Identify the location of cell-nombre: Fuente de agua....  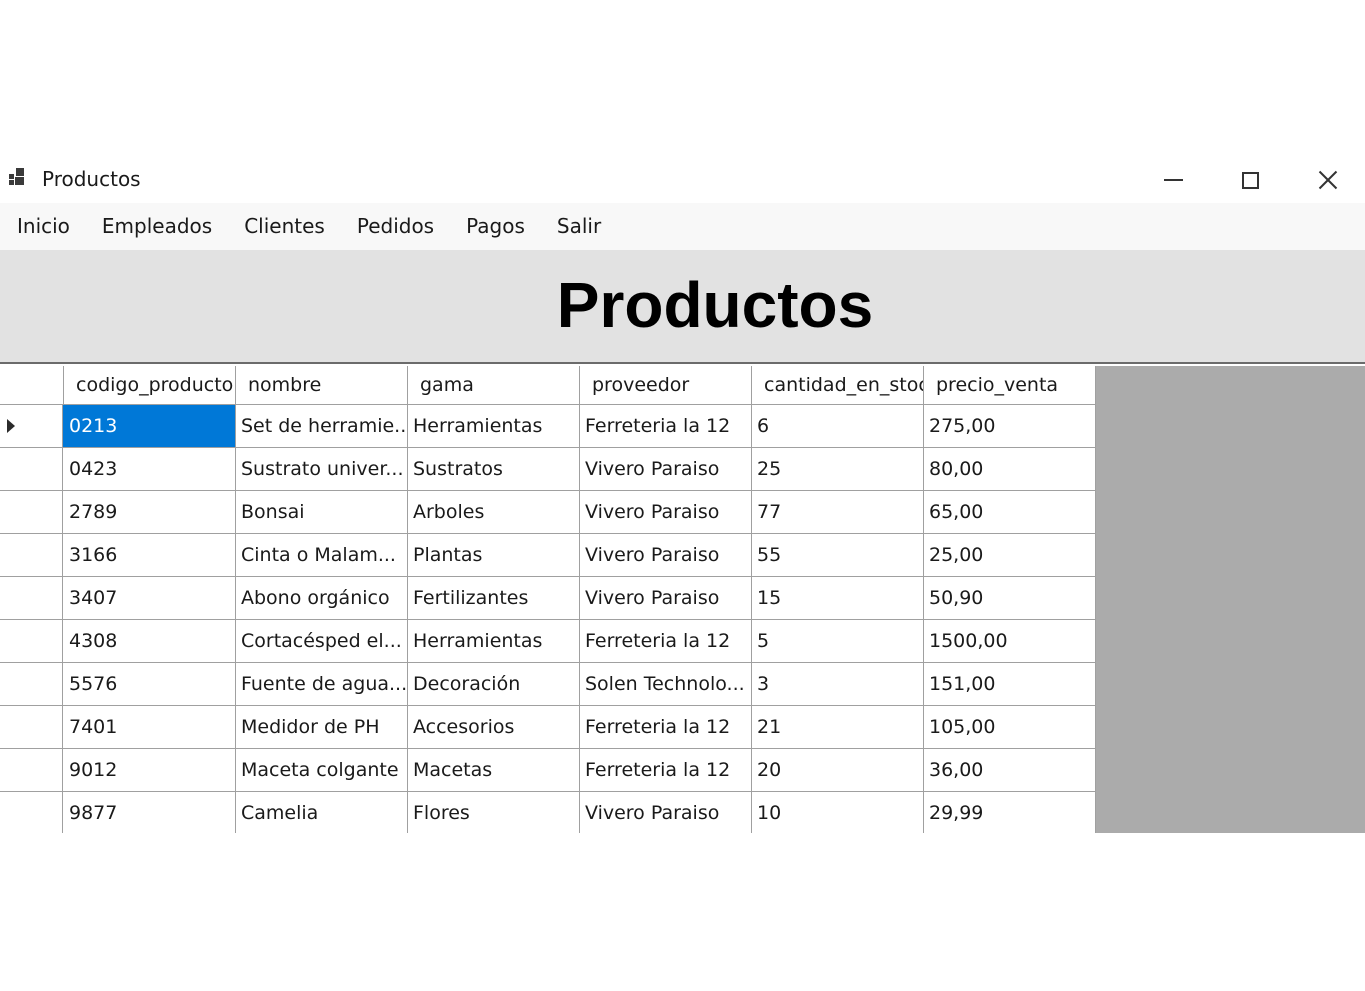
(321, 684).